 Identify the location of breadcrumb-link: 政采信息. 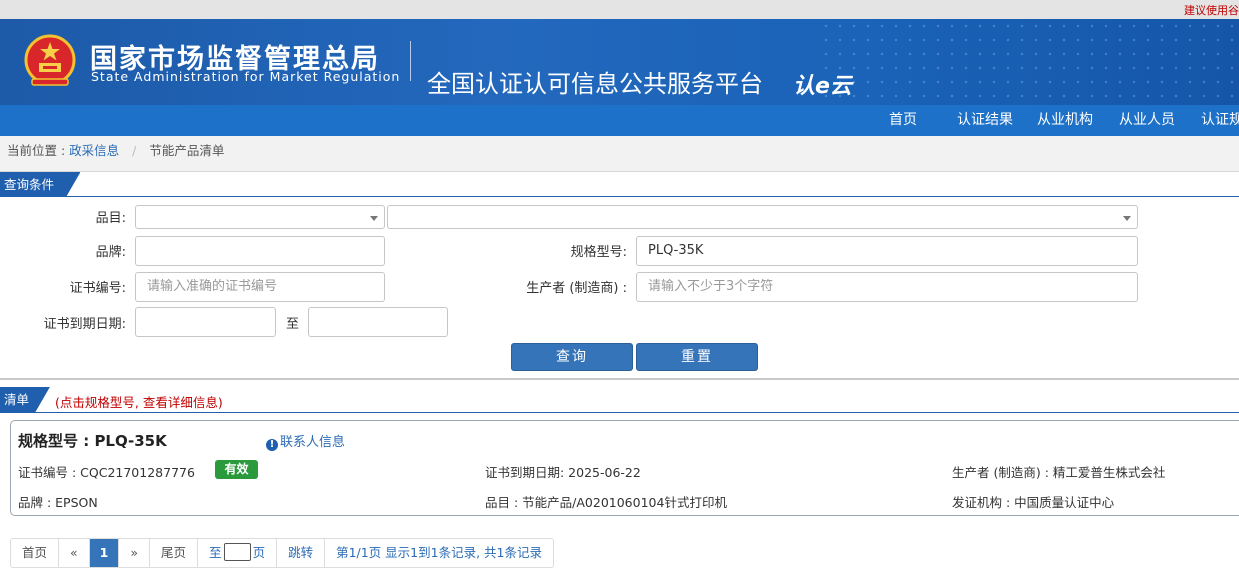
(94, 150).